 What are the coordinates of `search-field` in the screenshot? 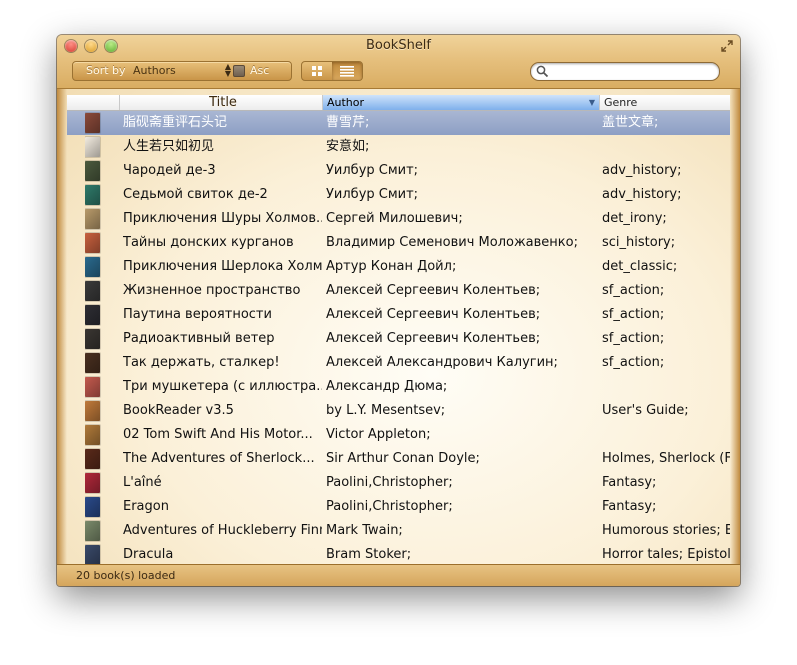 It's located at (625, 71).